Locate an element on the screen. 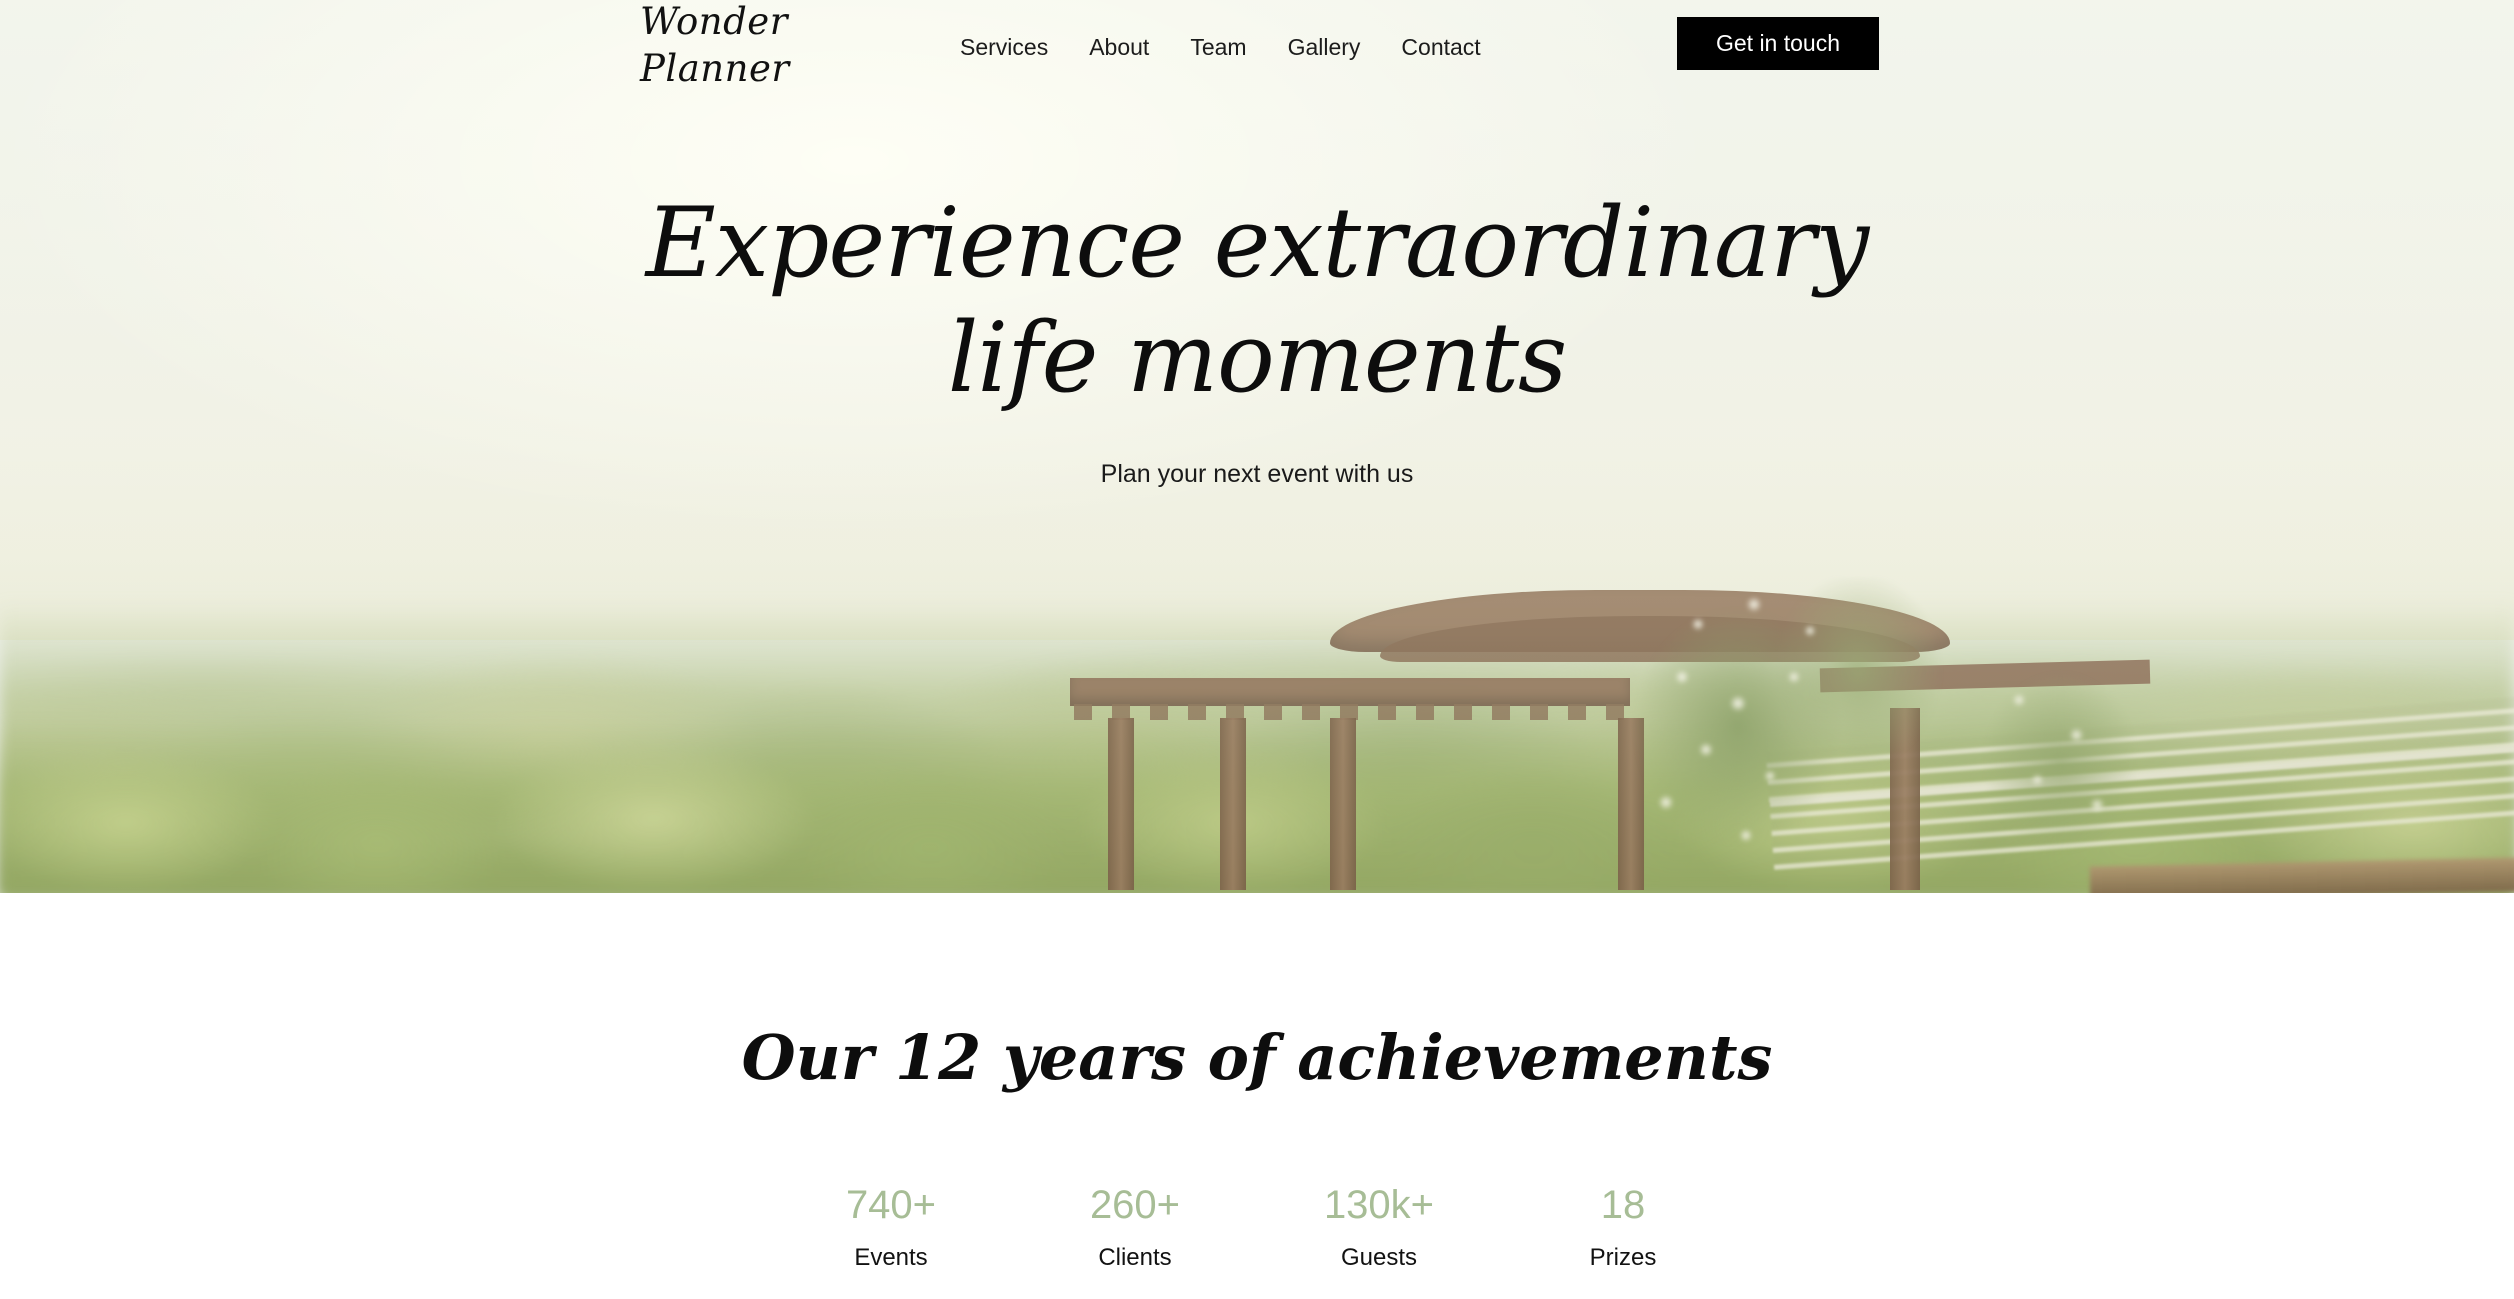 The image size is (2514, 1299). stat-value: 740+ is located at coordinates (891, 1205).